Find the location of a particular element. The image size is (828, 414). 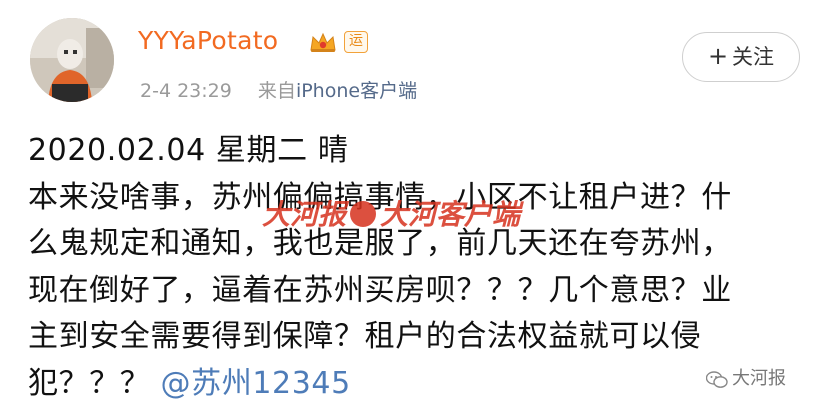

watermark-logo-icon is located at coordinates (363, 214).